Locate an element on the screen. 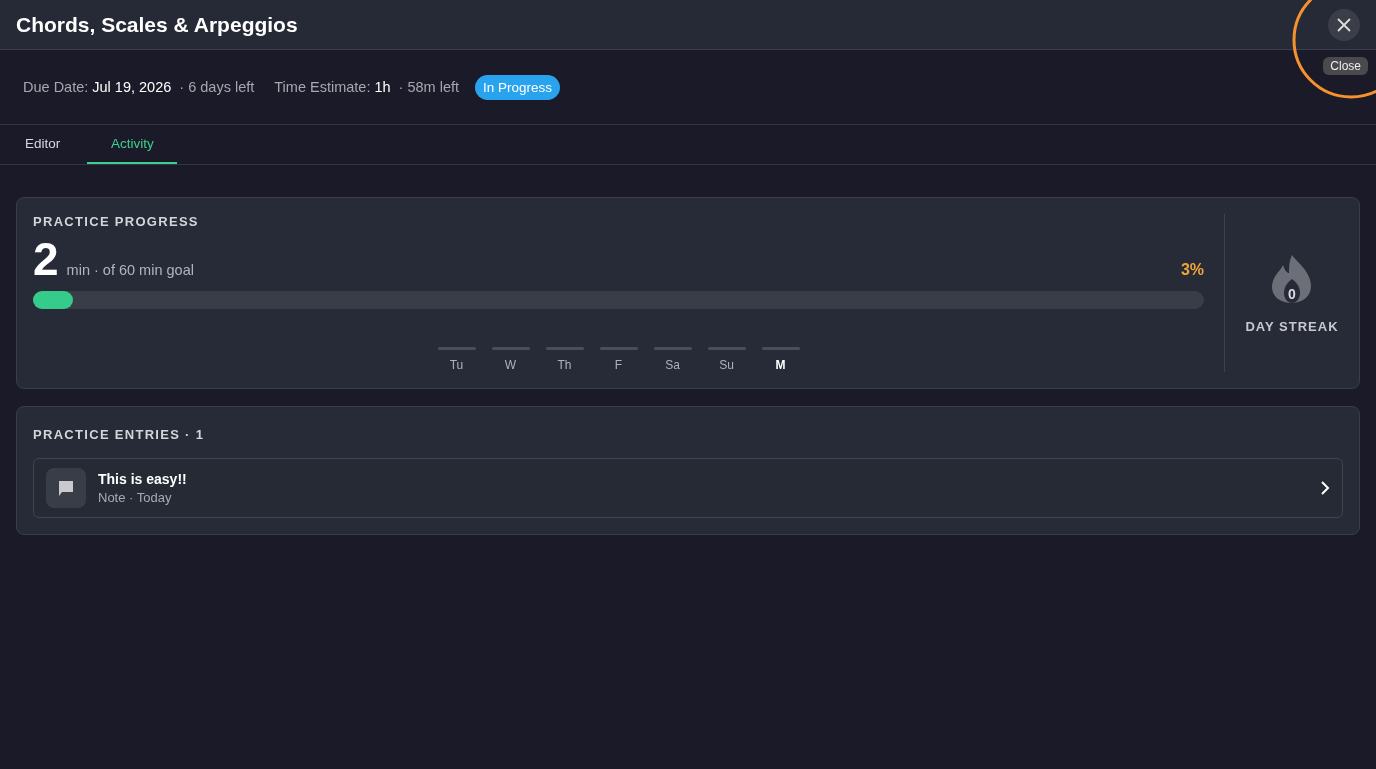 The height and width of the screenshot is (769, 1376). chevron-right-icon is located at coordinates (1325, 488).